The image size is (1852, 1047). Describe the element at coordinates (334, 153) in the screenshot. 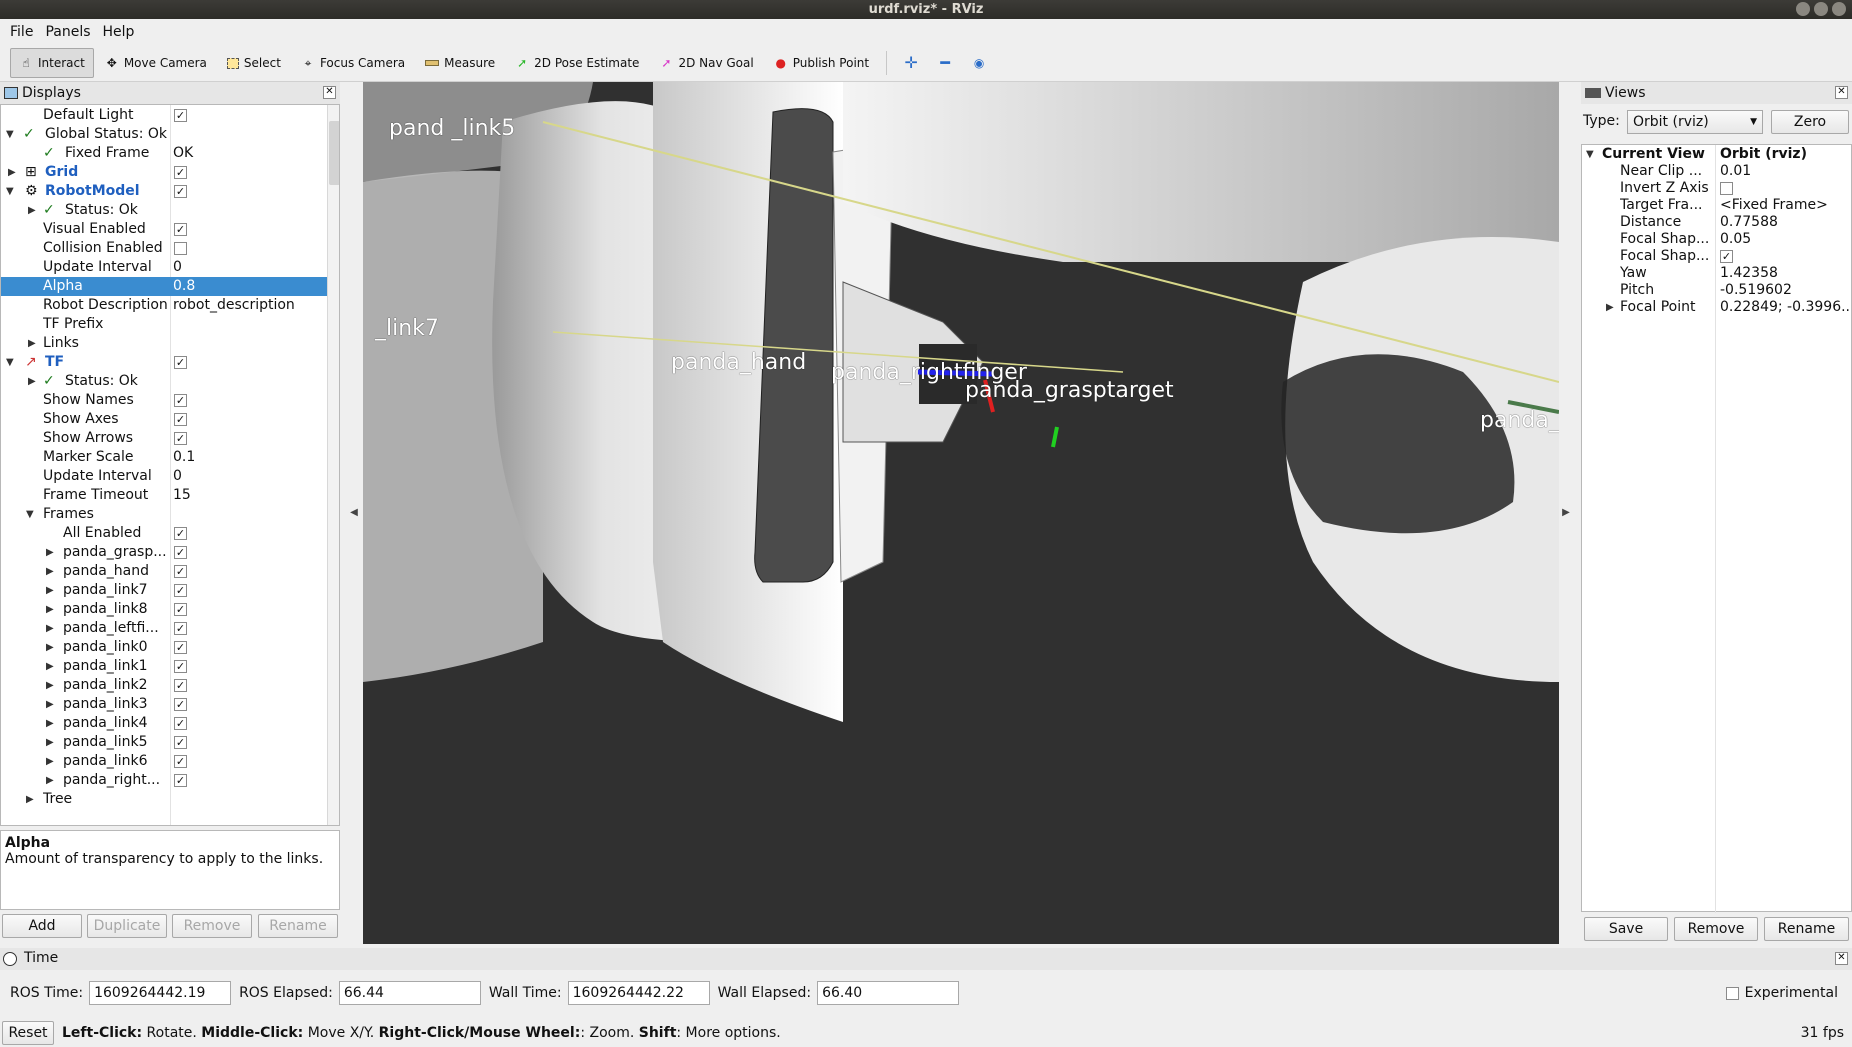

I see `scrollbar-thumb` at that location.